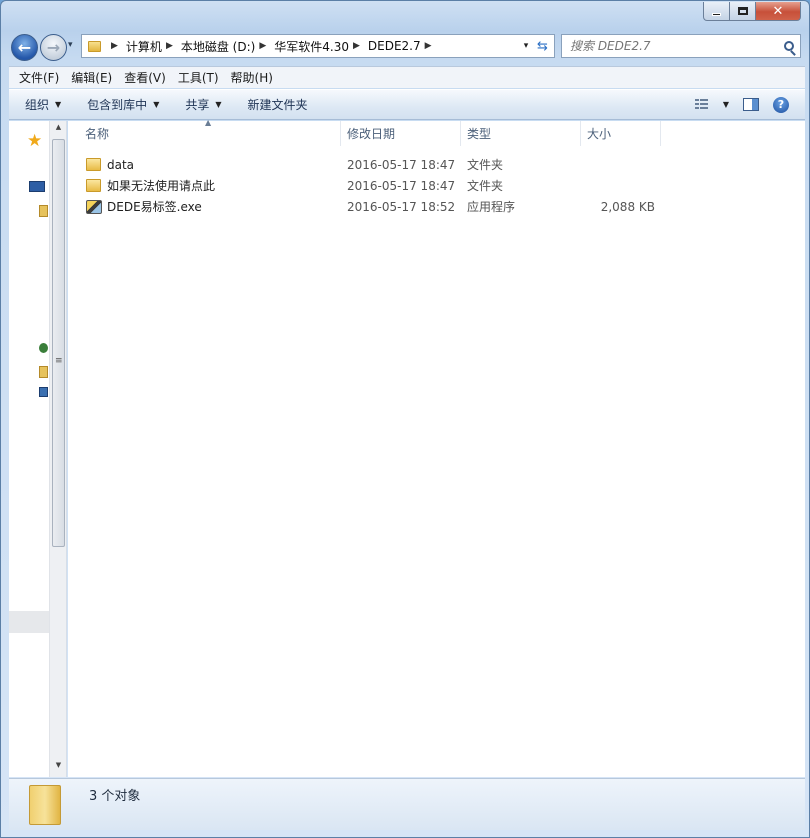 This screenshot has width=810, height=838. I want to click on breadcrumb-computer: 计算机, so click(144, 46).